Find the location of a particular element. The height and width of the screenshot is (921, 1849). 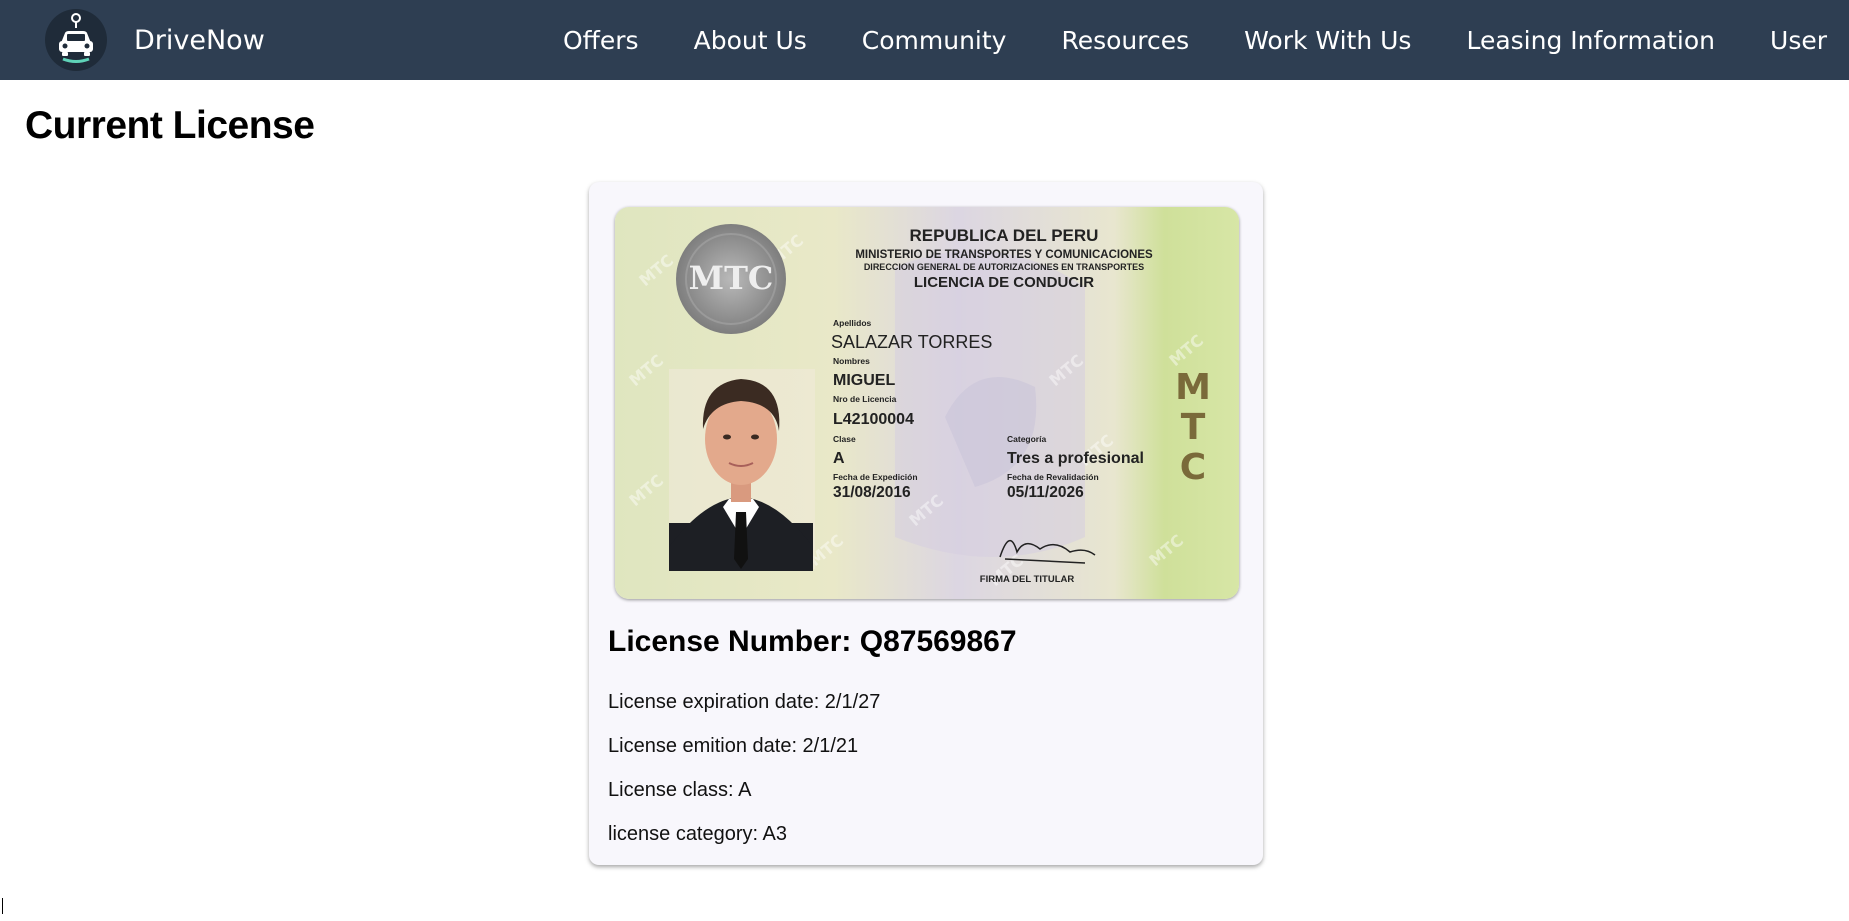

nav-offers: Offers is located at coordinates (601, 40).